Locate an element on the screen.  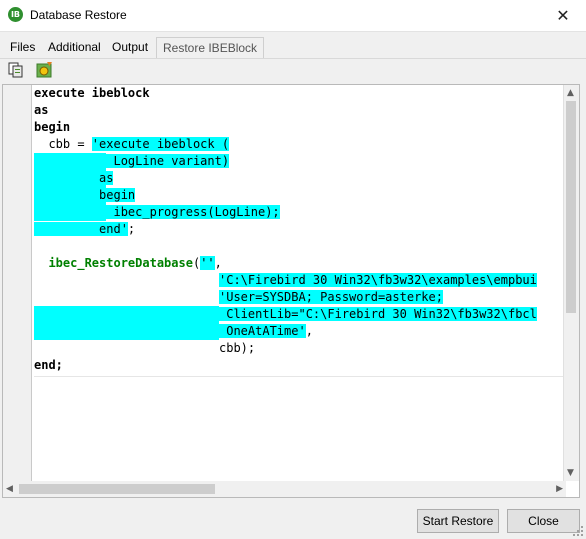
code-line: ibec_RestoreDatabase('', is located at coordinates (128, 263).